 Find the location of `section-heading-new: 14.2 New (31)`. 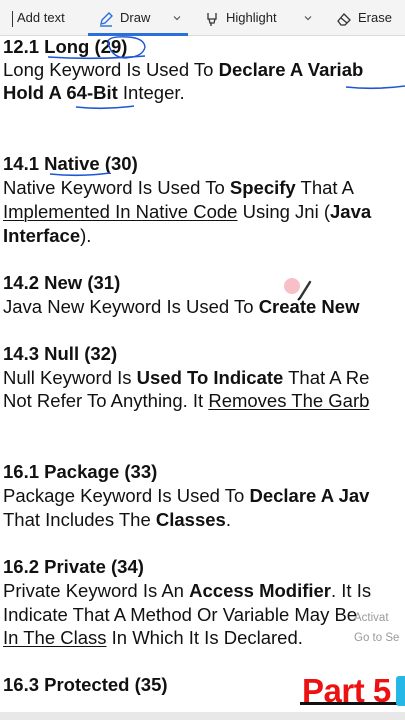

section-heading-new: 14.2 New (31) is located at coordinates (62, 282).